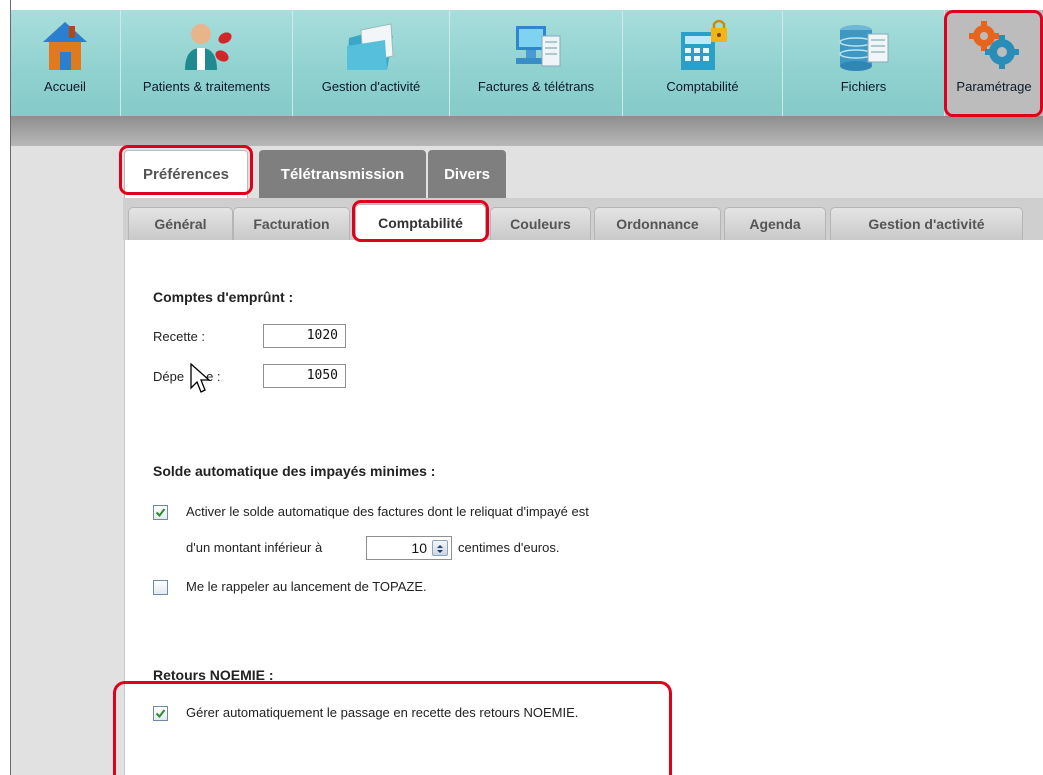 This screenshot has height=775, width=1043. What do you see at coordinates (467, 174) in the screenshot?
I see `tab-divers: Divers` at bounding box center [467, 174].